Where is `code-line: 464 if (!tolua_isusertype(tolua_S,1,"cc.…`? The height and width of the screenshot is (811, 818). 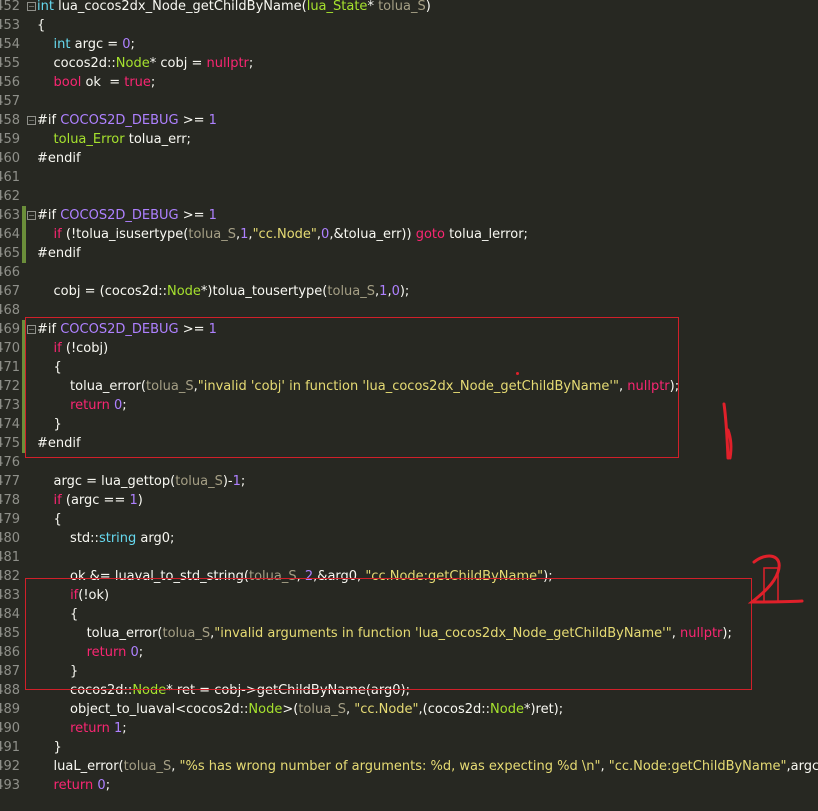 code-line: 464 if (!tolua_isusertype(tolua_S,1,"cc.… is located at coordinates (409, 234).